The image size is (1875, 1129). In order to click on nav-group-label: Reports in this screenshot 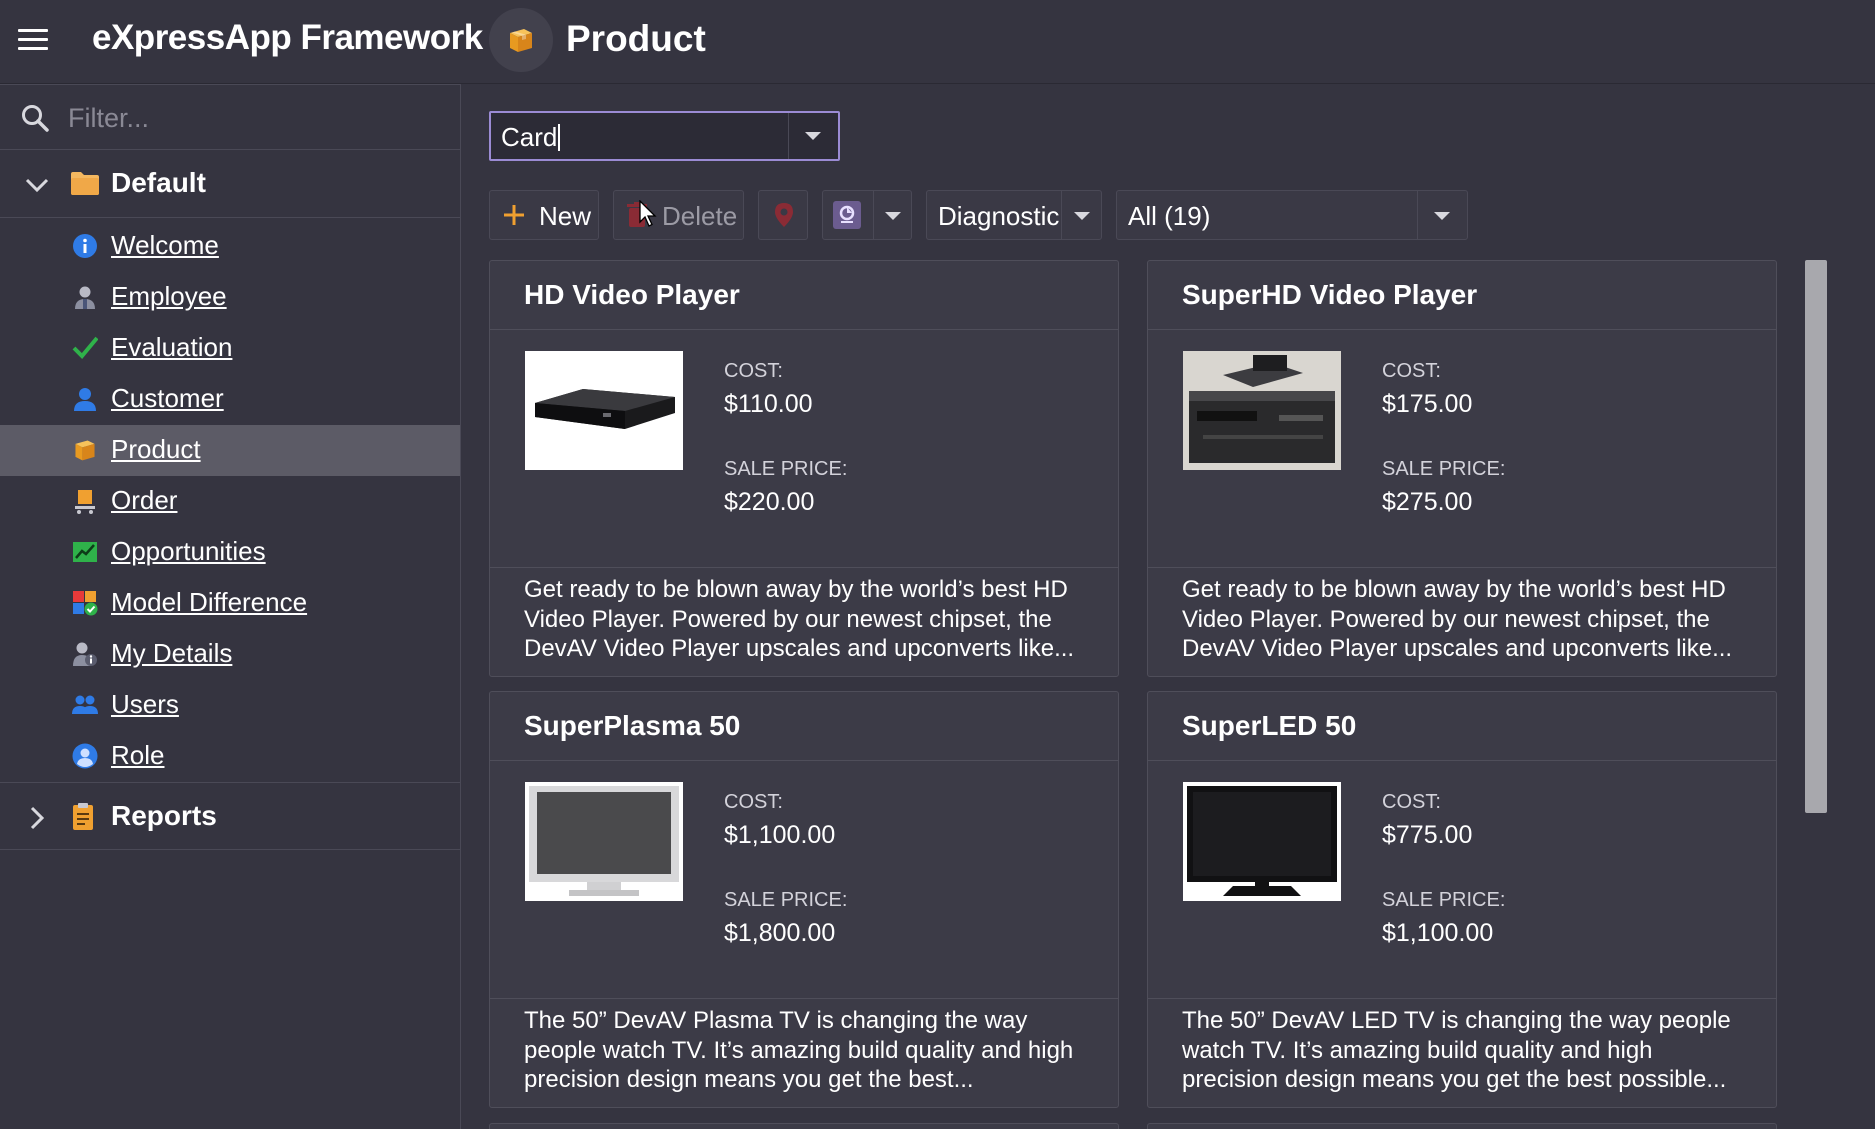, I will do `click(164, 815)`.